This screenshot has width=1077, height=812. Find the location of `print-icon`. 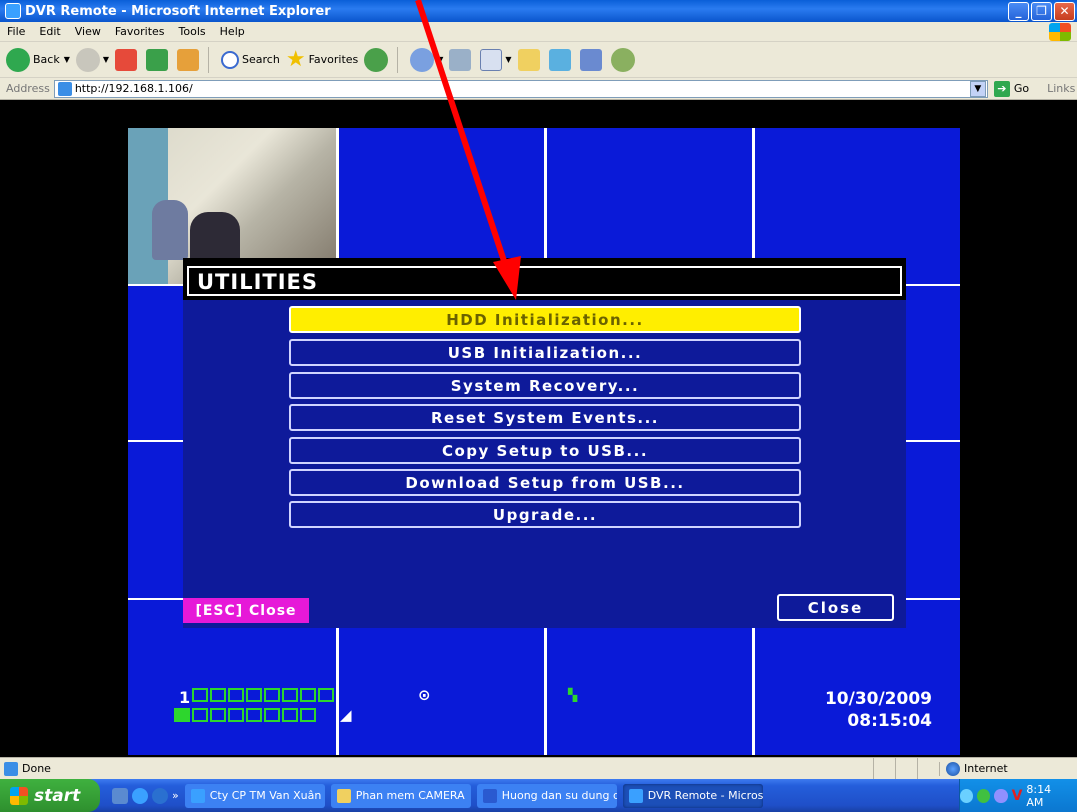

print-icon is located at coordinates (460, 59).